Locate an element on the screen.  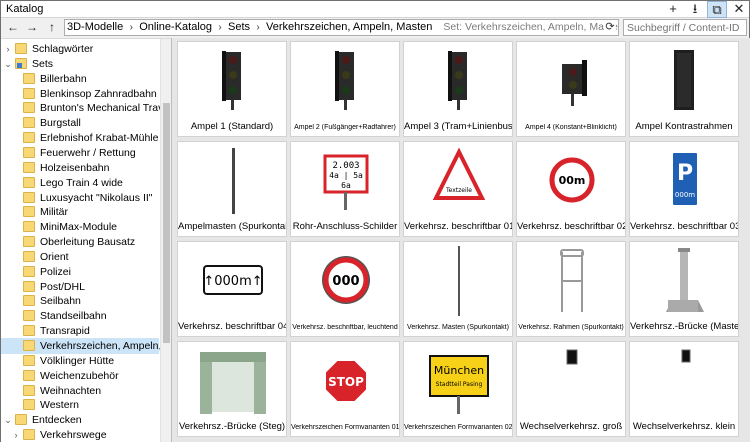
sign-subtext: Stadtteil Pasing is located at coordinates (459, 384).